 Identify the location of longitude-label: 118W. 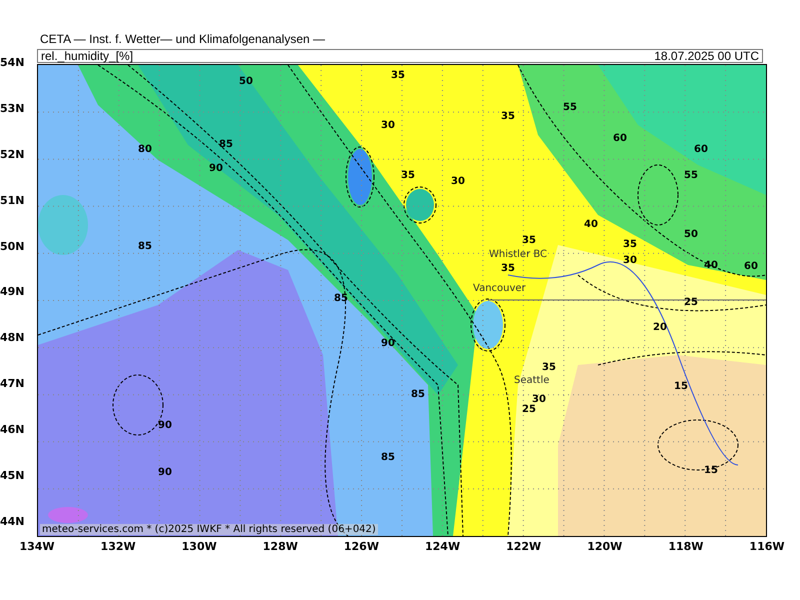
(686, 546).